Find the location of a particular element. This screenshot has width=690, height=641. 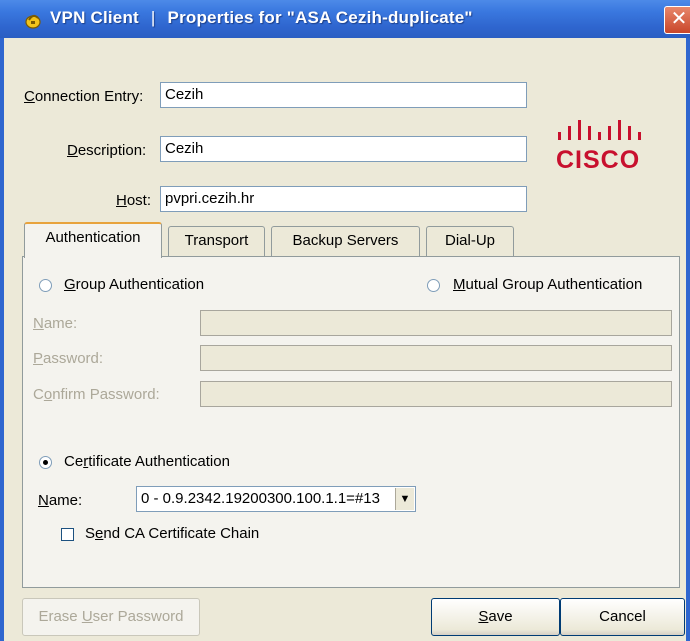

group-password-label: Password: is located at coordinates (68, 358).